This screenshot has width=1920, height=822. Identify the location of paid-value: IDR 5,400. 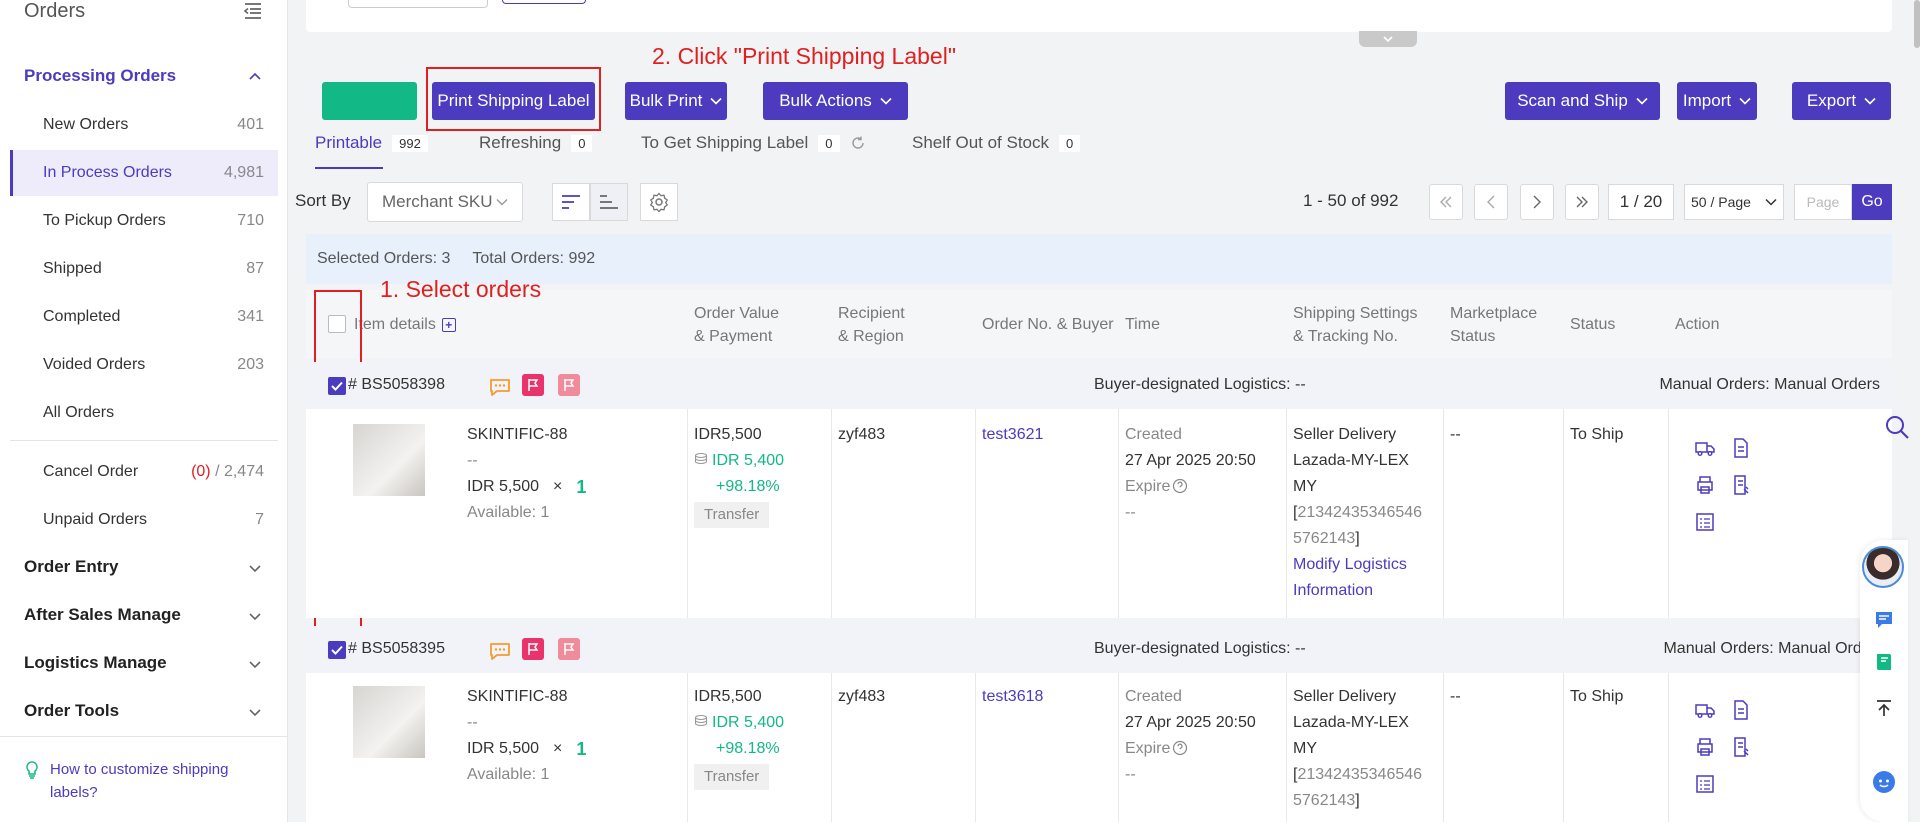
(748, 460).